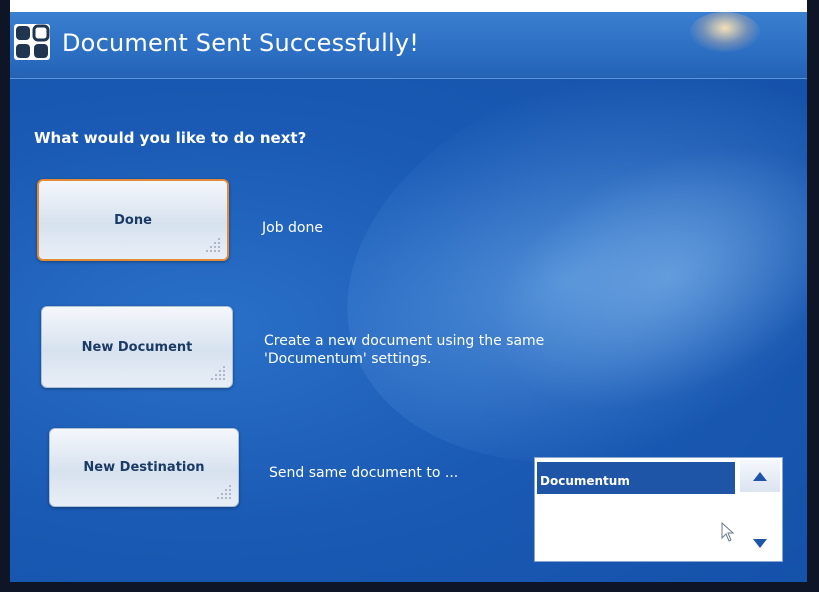 This screenshot has height=592, width=819. What do you see at coordinates (725, 32) in the screenshot?
I see `screen-glare` at bounding box center [725, 32].